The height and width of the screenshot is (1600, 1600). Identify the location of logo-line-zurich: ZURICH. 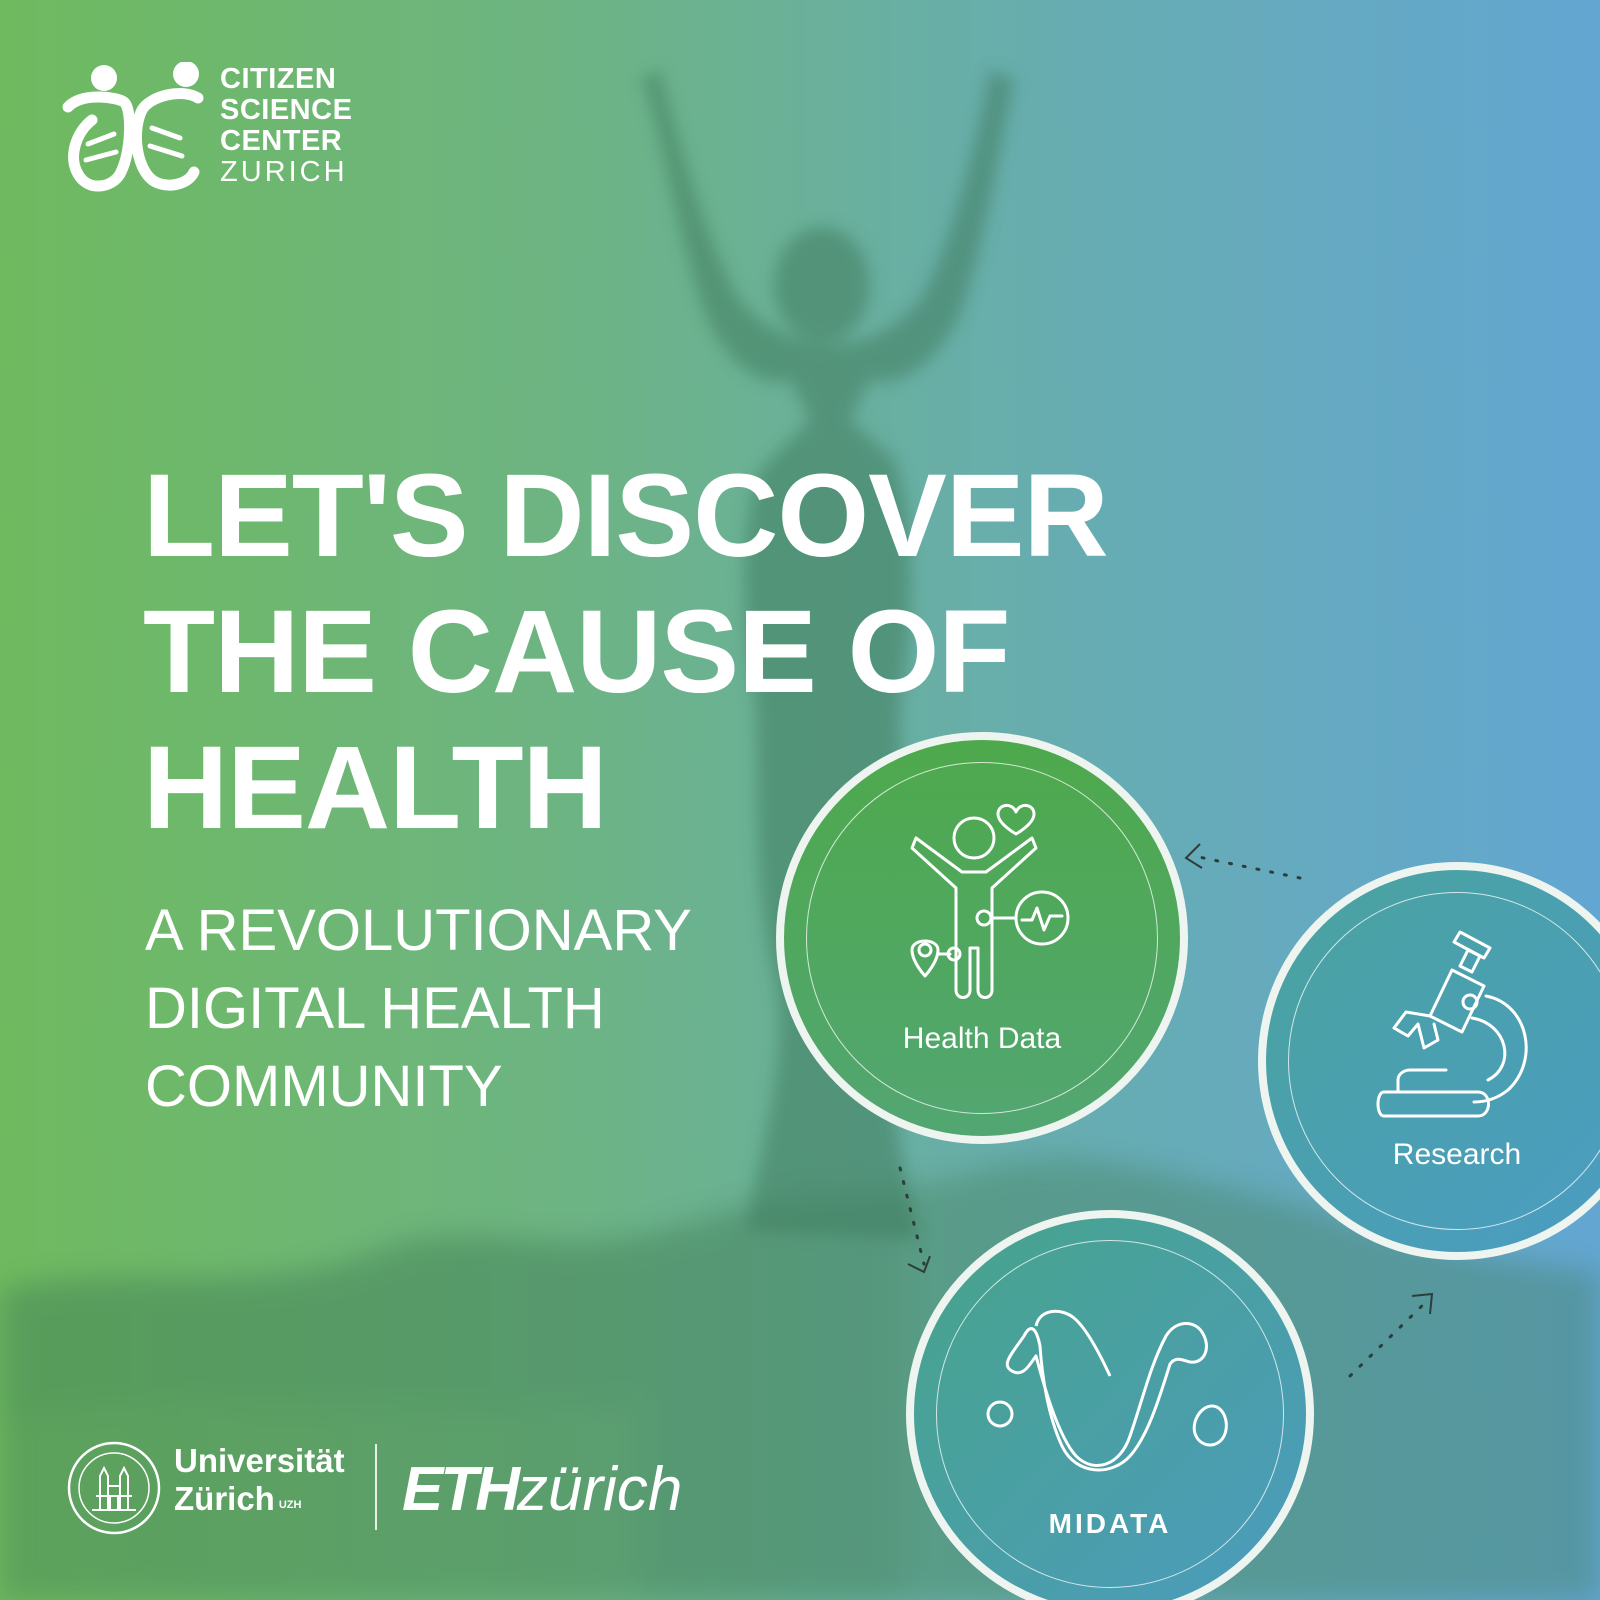
(284, 172).